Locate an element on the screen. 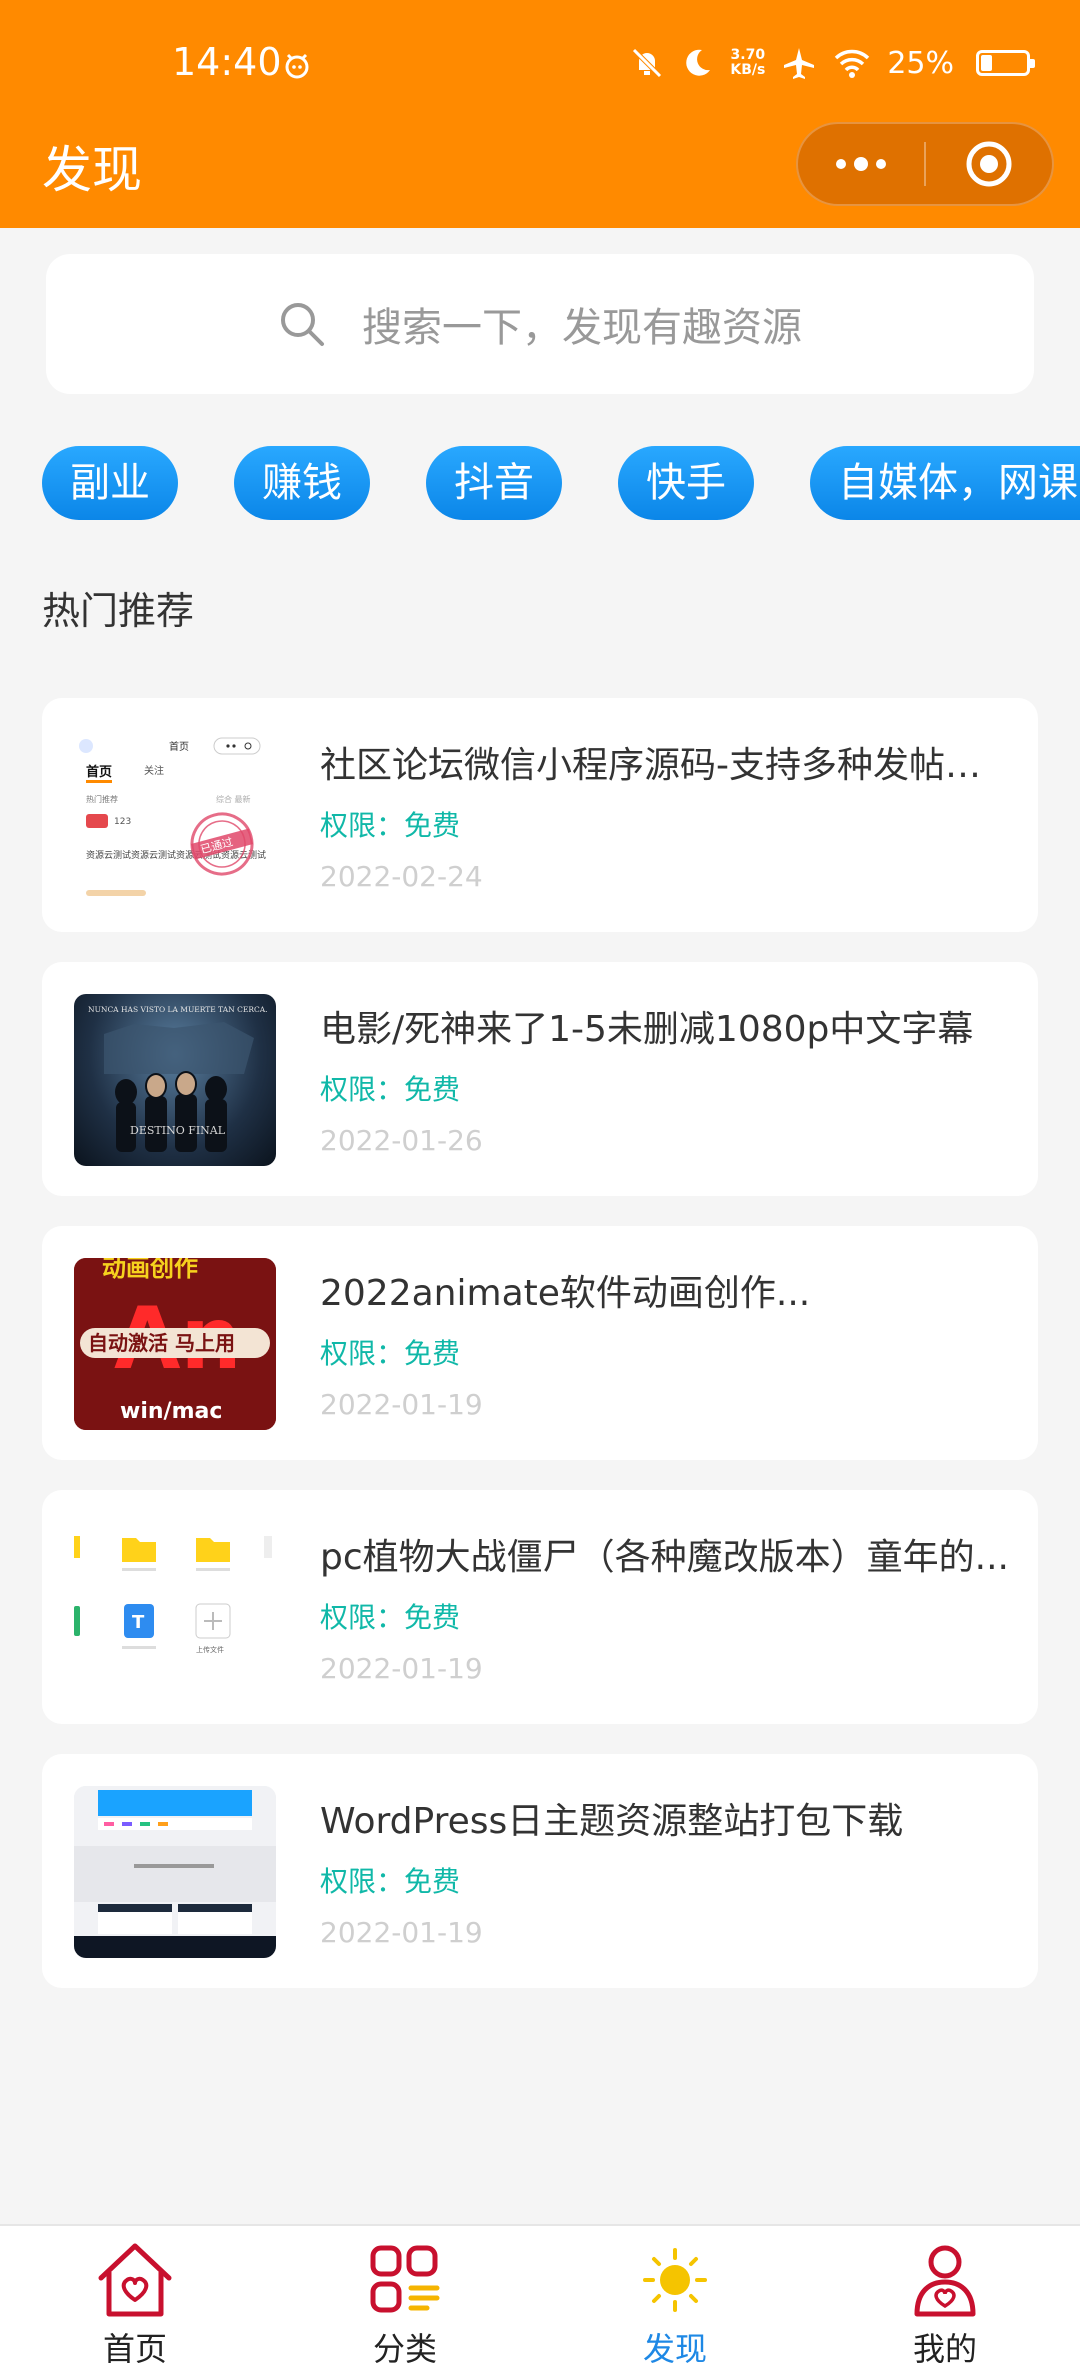 This screenshot has height=2376, width=1080. tab-mine: 我的 is located at coordinates (945, 2301).